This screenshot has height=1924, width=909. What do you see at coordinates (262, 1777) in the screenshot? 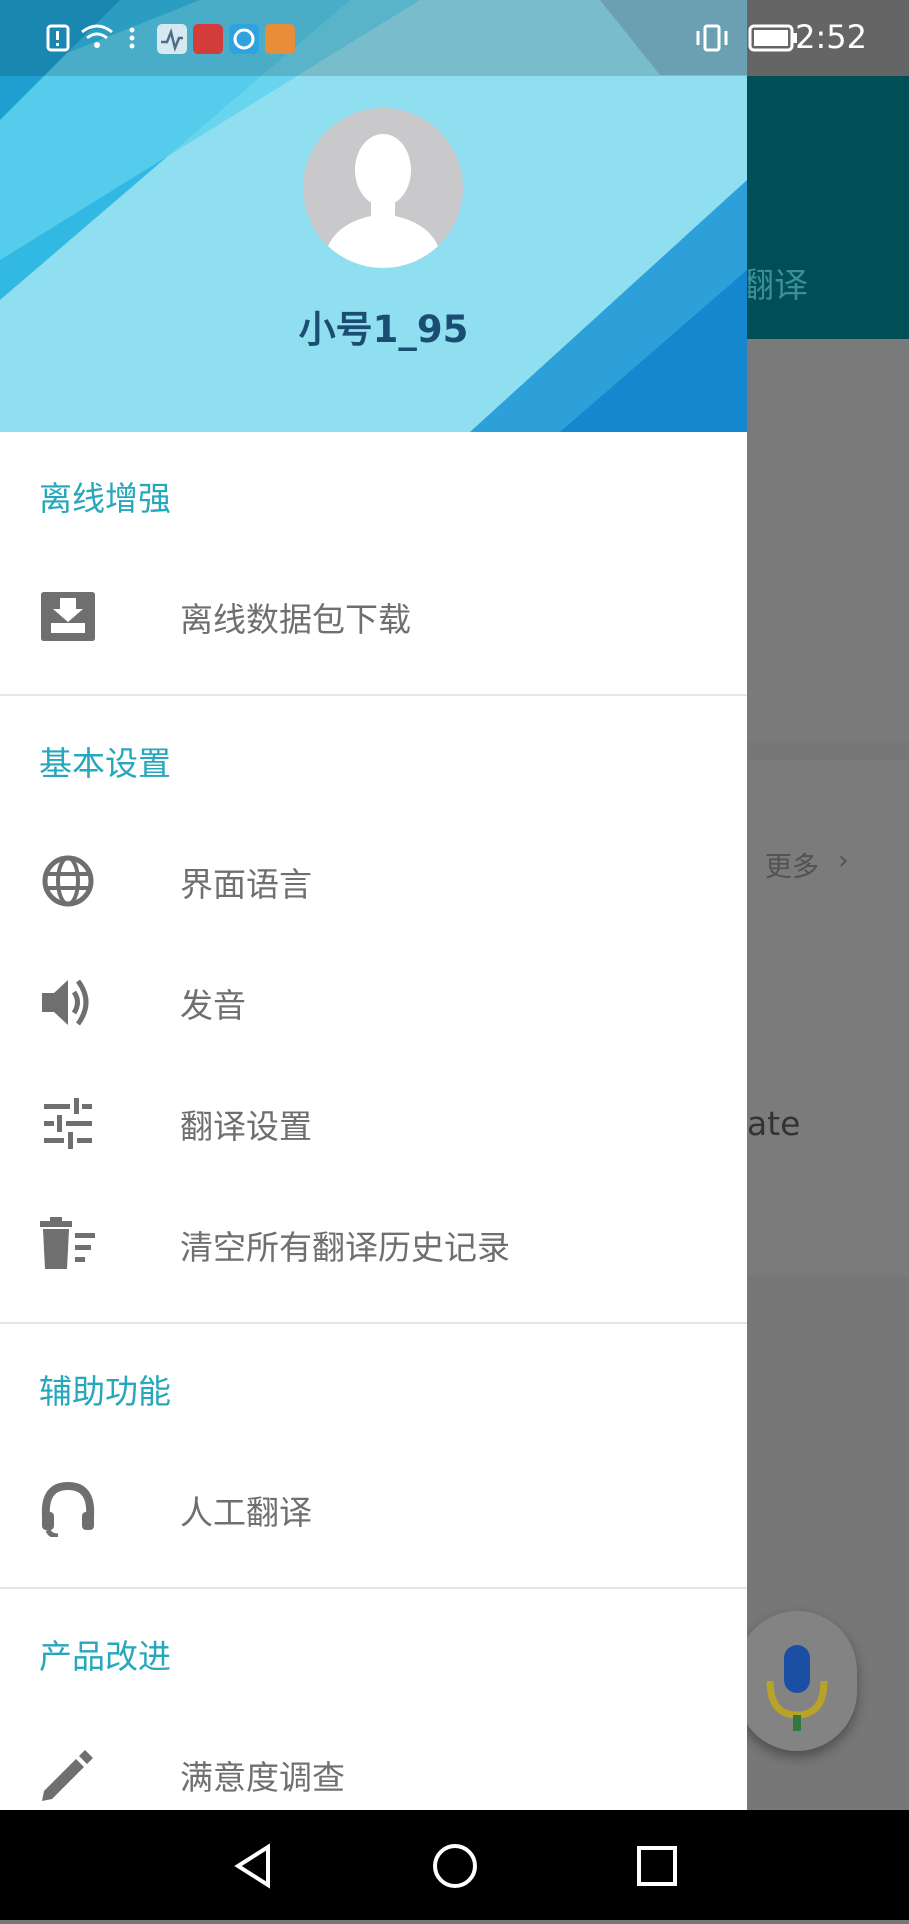
I see `menu-item-label: 满意度调查` at bounding box center [262, 1777].